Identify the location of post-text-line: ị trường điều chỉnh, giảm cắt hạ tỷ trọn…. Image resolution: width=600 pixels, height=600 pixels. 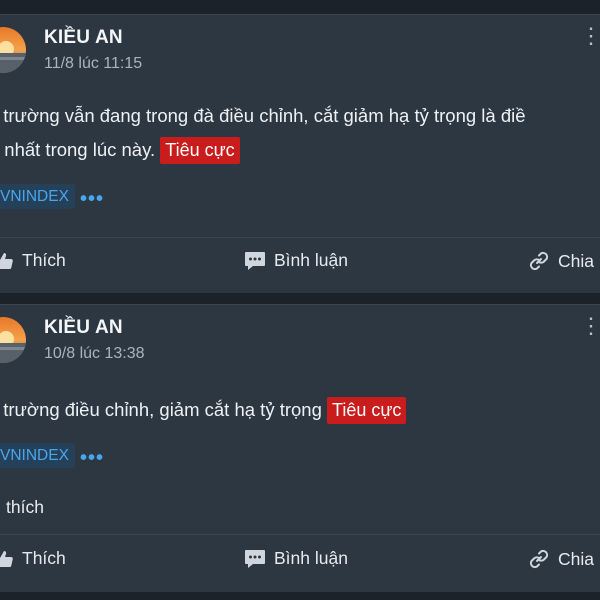
(203, 410).